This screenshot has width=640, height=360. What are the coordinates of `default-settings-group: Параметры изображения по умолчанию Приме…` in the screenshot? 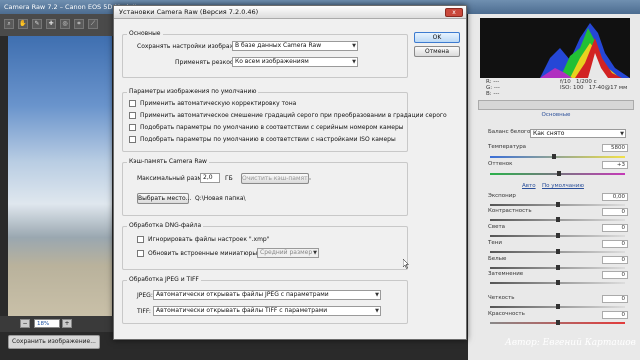 It's located at (284, 120).